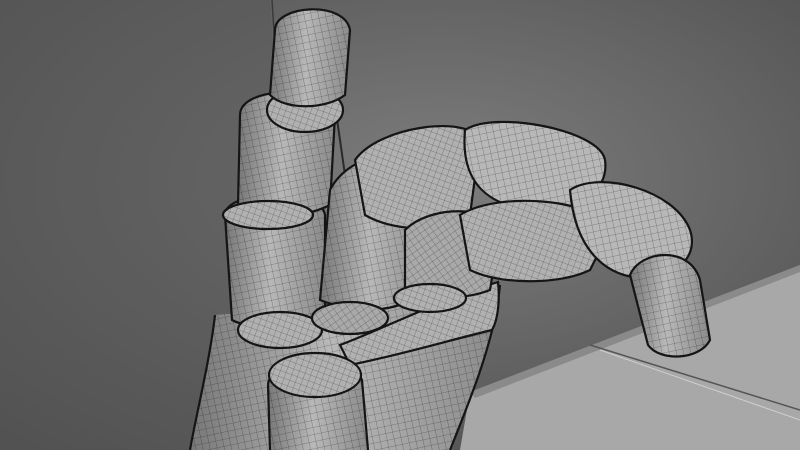  What do you see at coordinates (318, 400) in the screenshot?
I see `thumb` at bounding box center [318, 400].